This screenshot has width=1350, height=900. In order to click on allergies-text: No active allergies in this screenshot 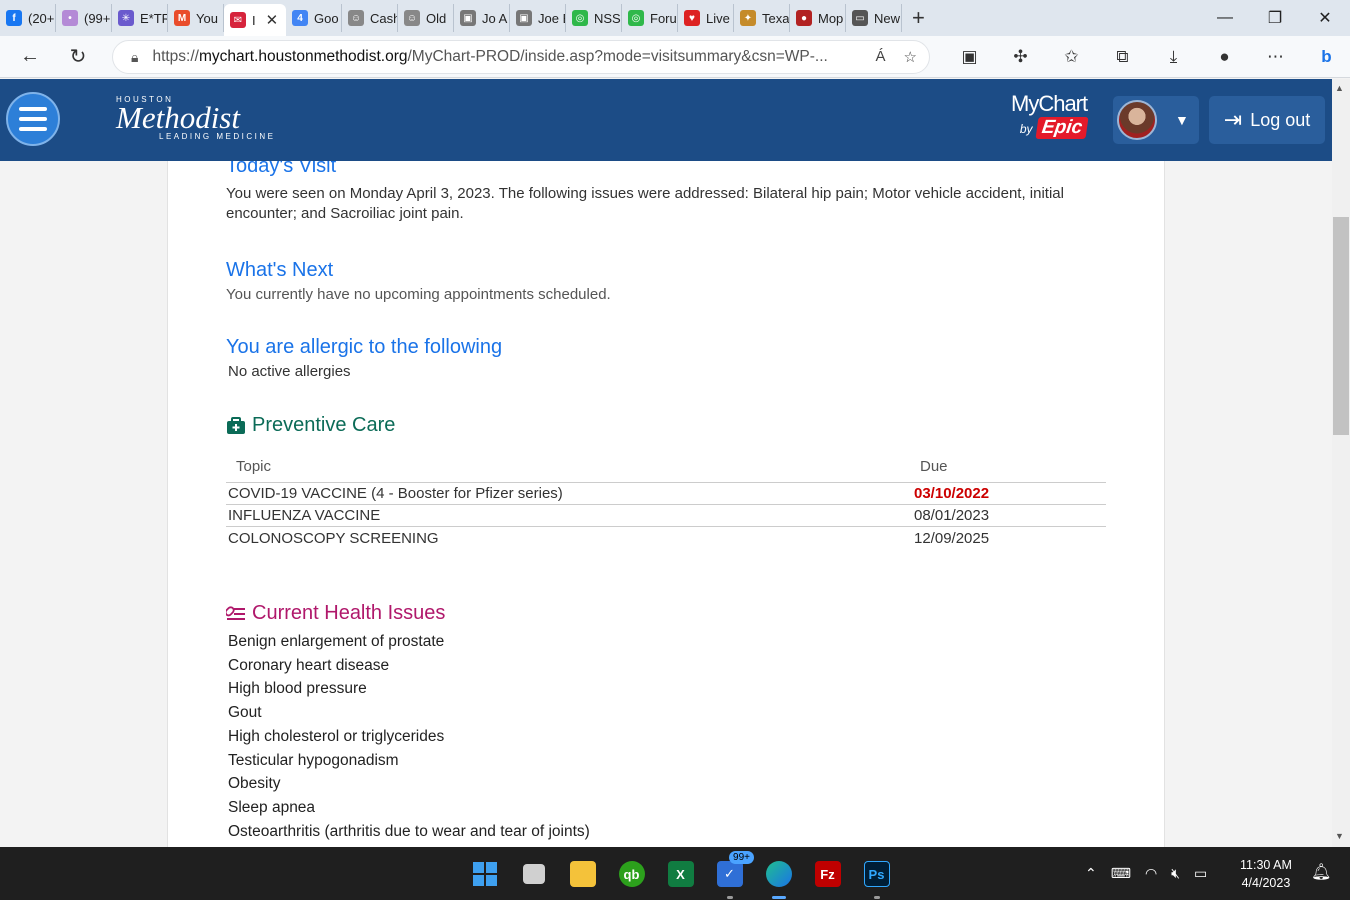, I will do `click(289, 371)`.